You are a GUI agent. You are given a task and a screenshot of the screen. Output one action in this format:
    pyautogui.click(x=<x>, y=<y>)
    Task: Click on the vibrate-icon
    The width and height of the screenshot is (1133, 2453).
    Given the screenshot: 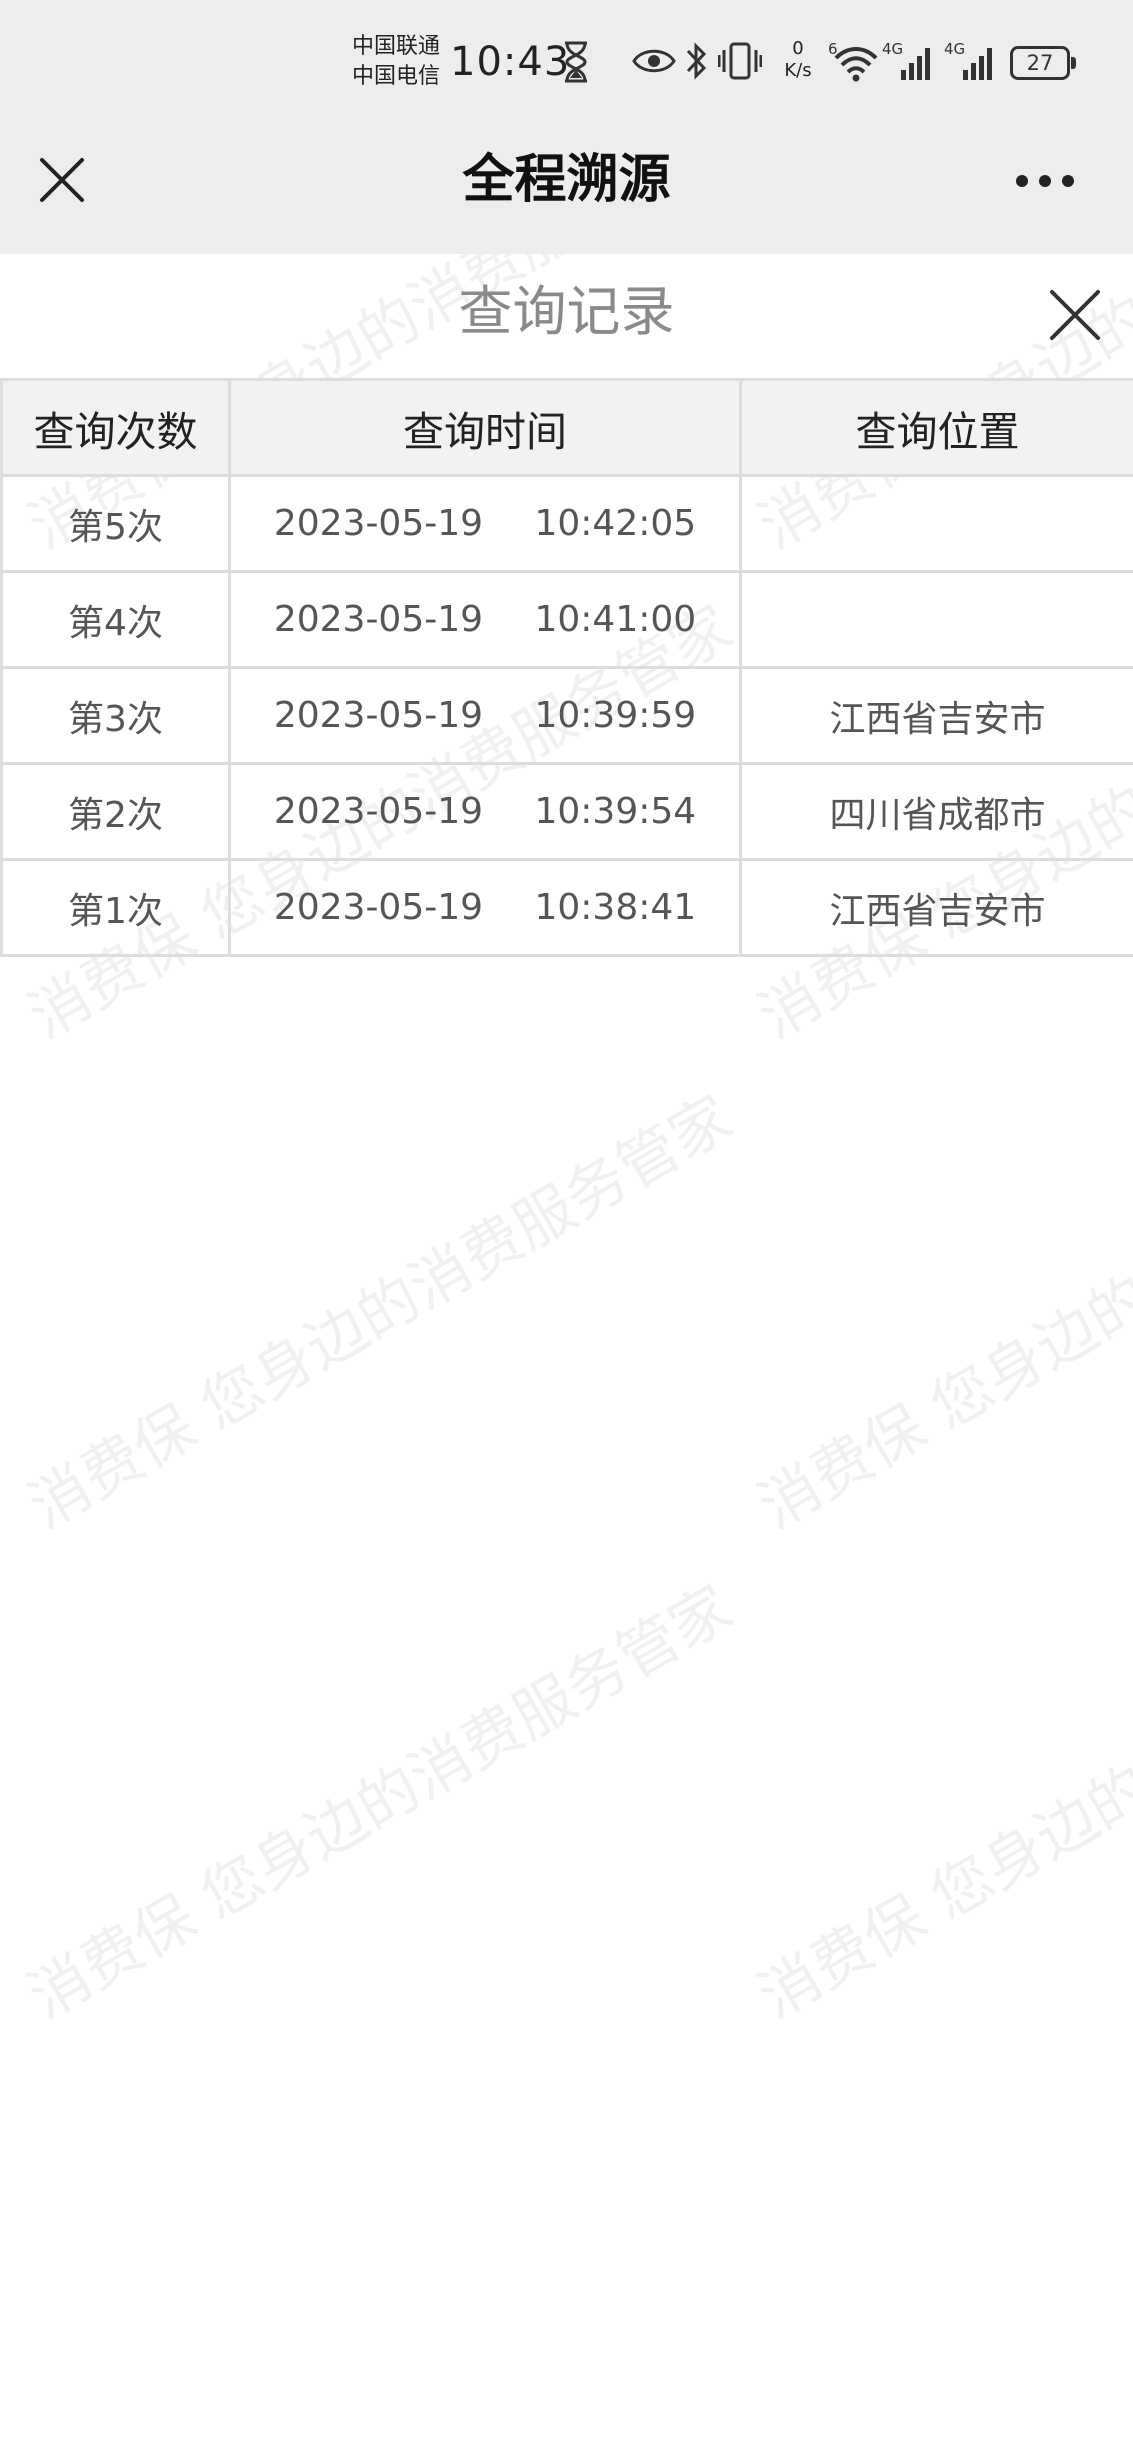 What is the action you would take?
    pyautogui.click(x=740, y=61)
    